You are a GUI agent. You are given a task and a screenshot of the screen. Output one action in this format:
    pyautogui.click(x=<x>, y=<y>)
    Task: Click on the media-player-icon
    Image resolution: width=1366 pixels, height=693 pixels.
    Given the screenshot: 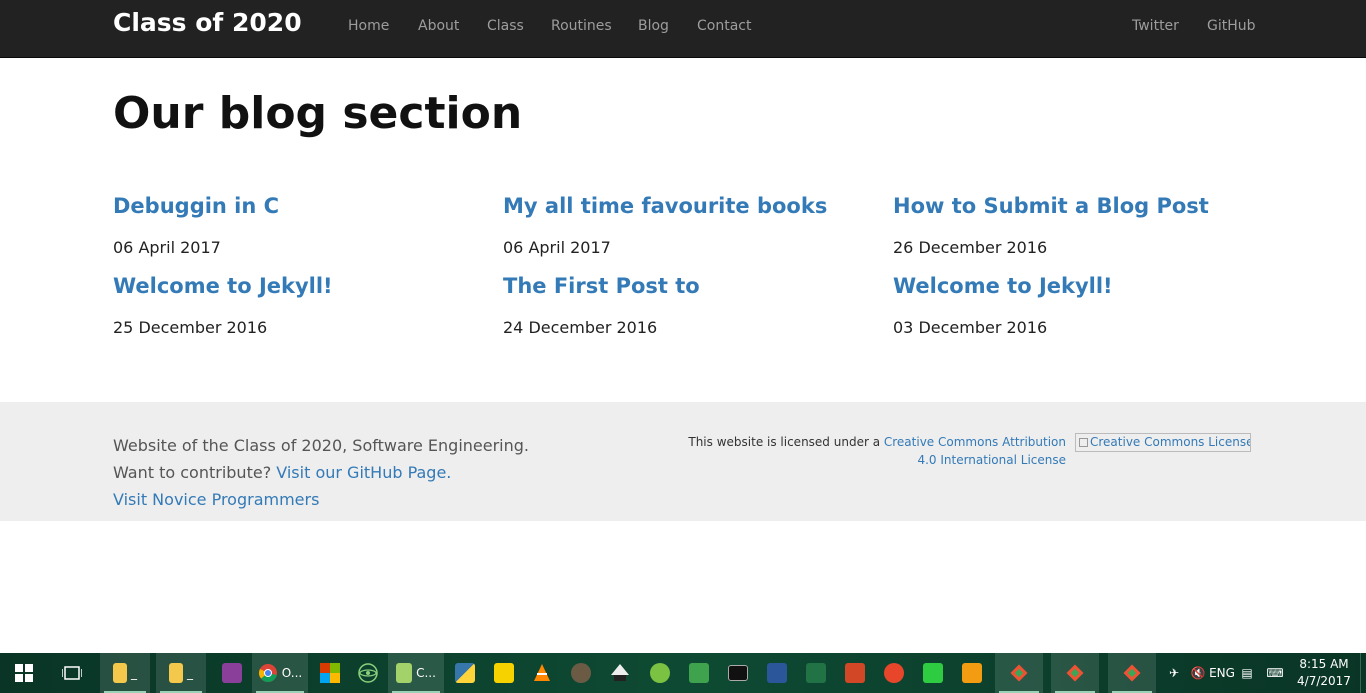 What is the action you would take?
    pyautogui.click(x=972, y=673)
    